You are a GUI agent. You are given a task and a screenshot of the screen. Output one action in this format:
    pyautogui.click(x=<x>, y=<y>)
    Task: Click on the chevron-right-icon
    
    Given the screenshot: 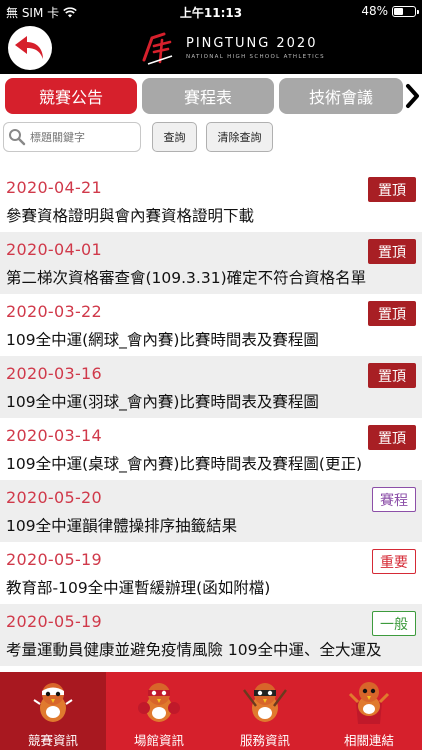 What is the action you would take?
    pyautogui.click(x=412, y=96)
    